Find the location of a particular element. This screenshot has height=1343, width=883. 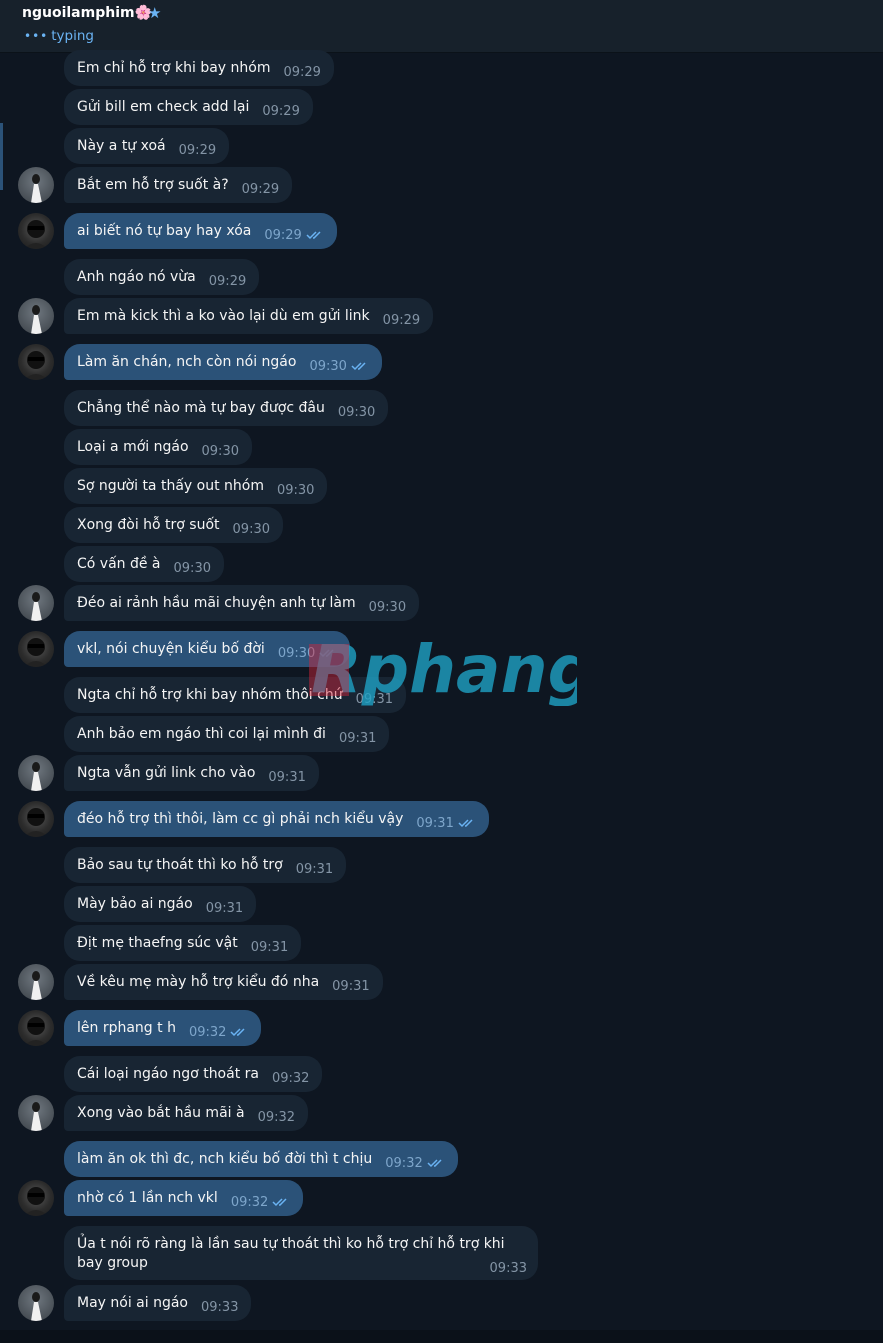

message-bubble: Loại a mới ngáo 09:30 is located at coordinates (158, 447).